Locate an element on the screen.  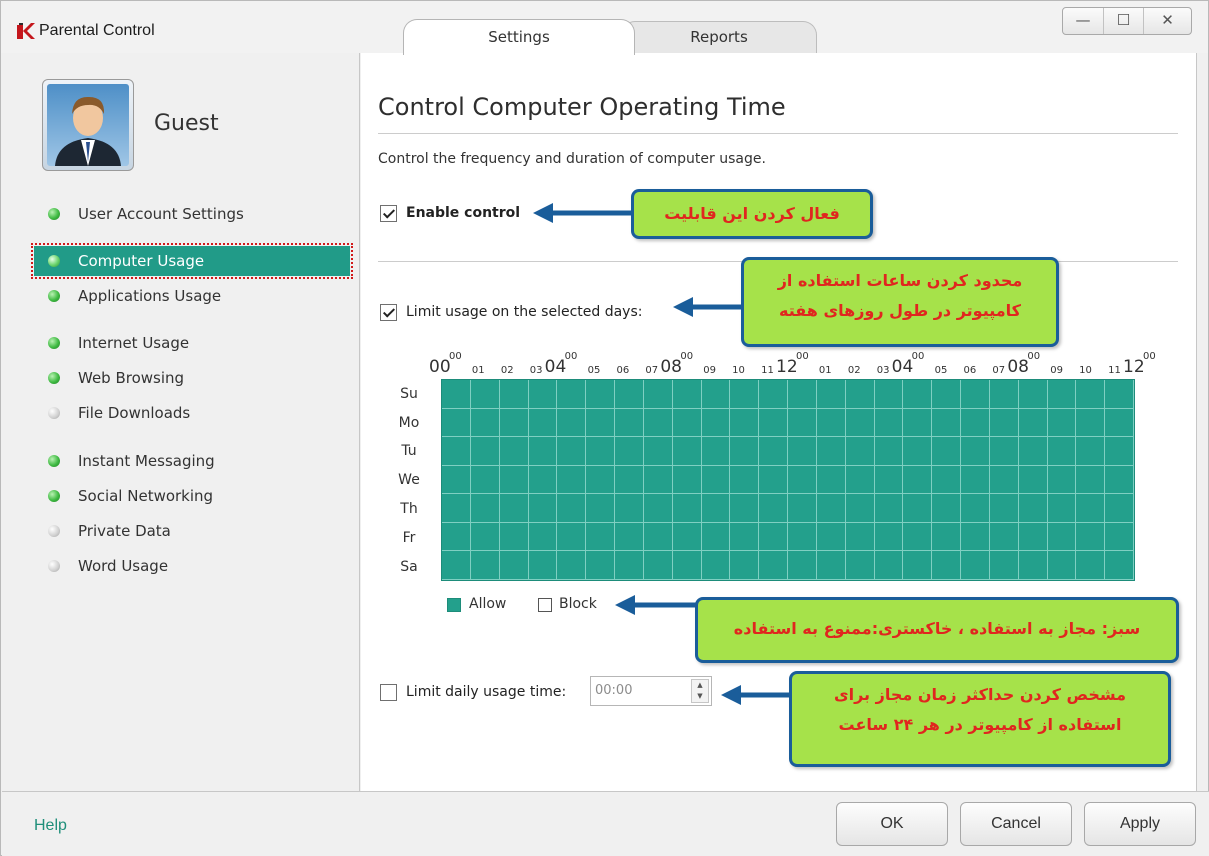
sidebar-item-internet-usage: Internet Usage is located at coordinates (192, 343).